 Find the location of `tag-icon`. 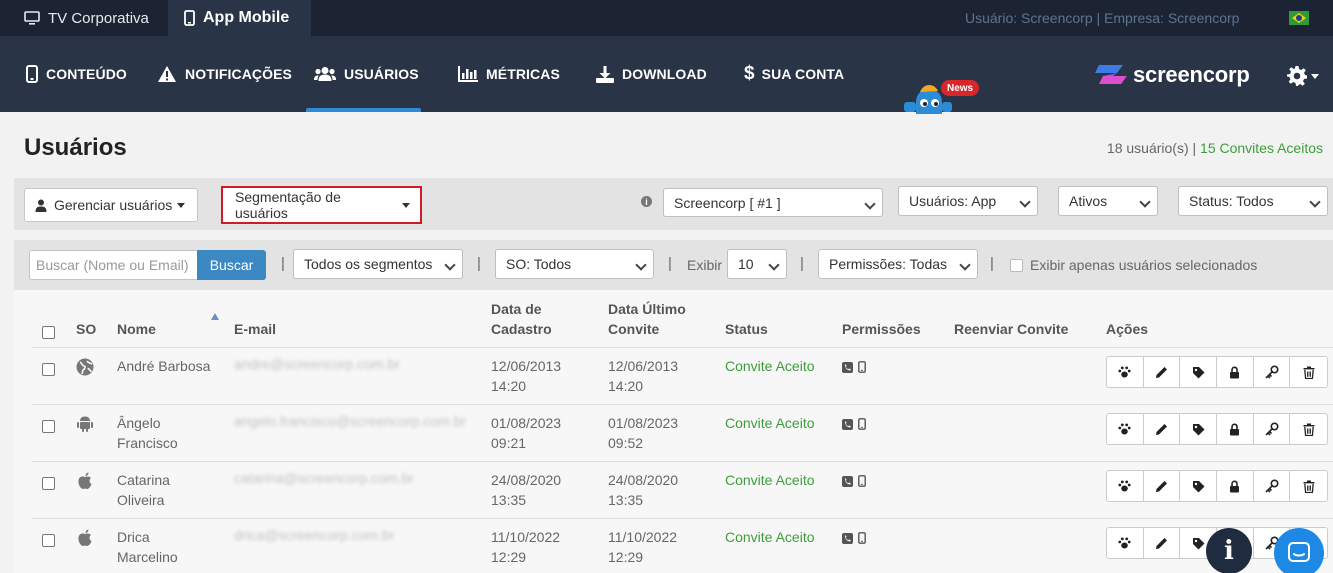

tag-icon is located at coordinates (1198, 543).